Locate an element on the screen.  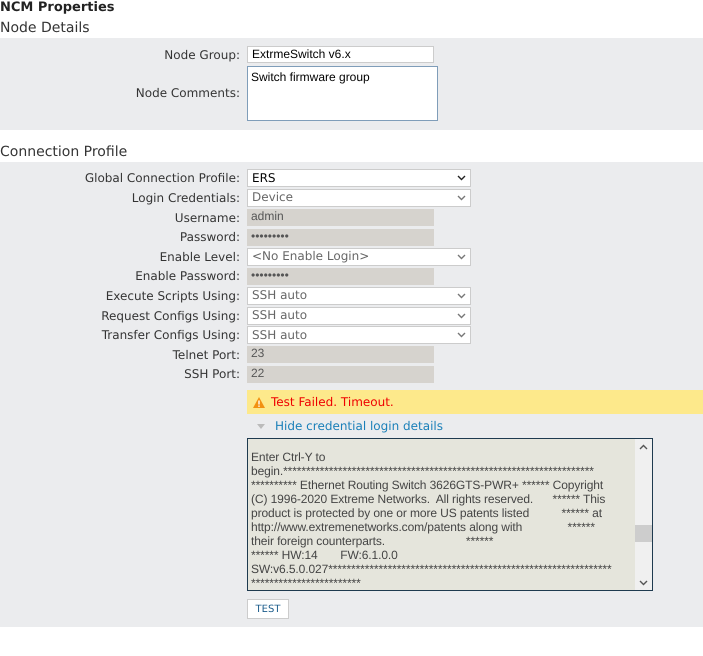
scroll-down-icon is located at coordinates (643, 583).